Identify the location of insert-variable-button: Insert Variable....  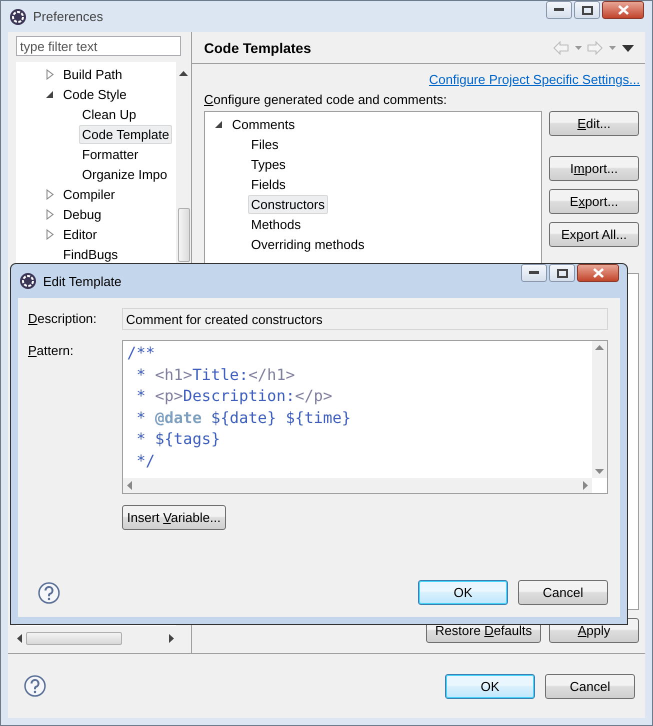
(174, 517).